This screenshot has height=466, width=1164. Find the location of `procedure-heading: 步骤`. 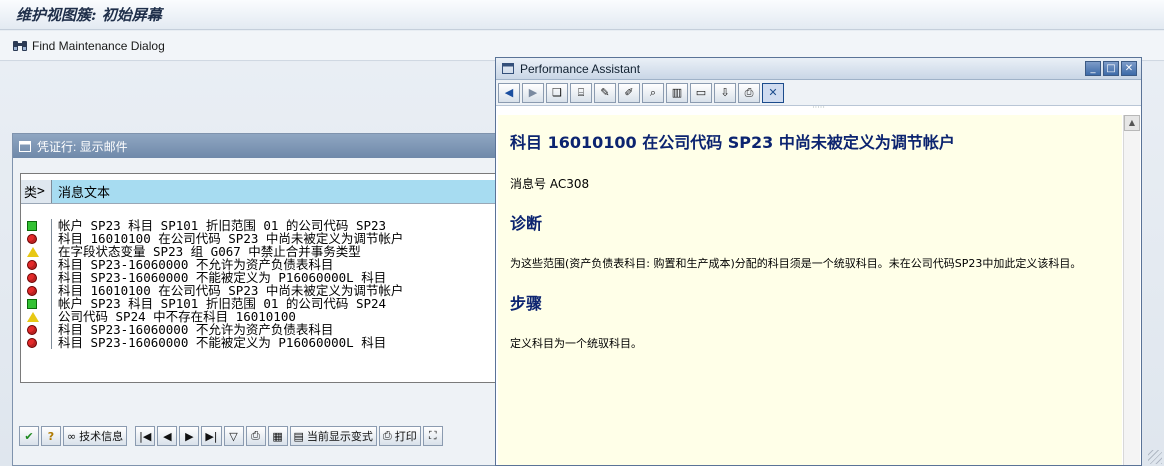

procedure-heading: 步骤 is located at coordinates (526, 303).